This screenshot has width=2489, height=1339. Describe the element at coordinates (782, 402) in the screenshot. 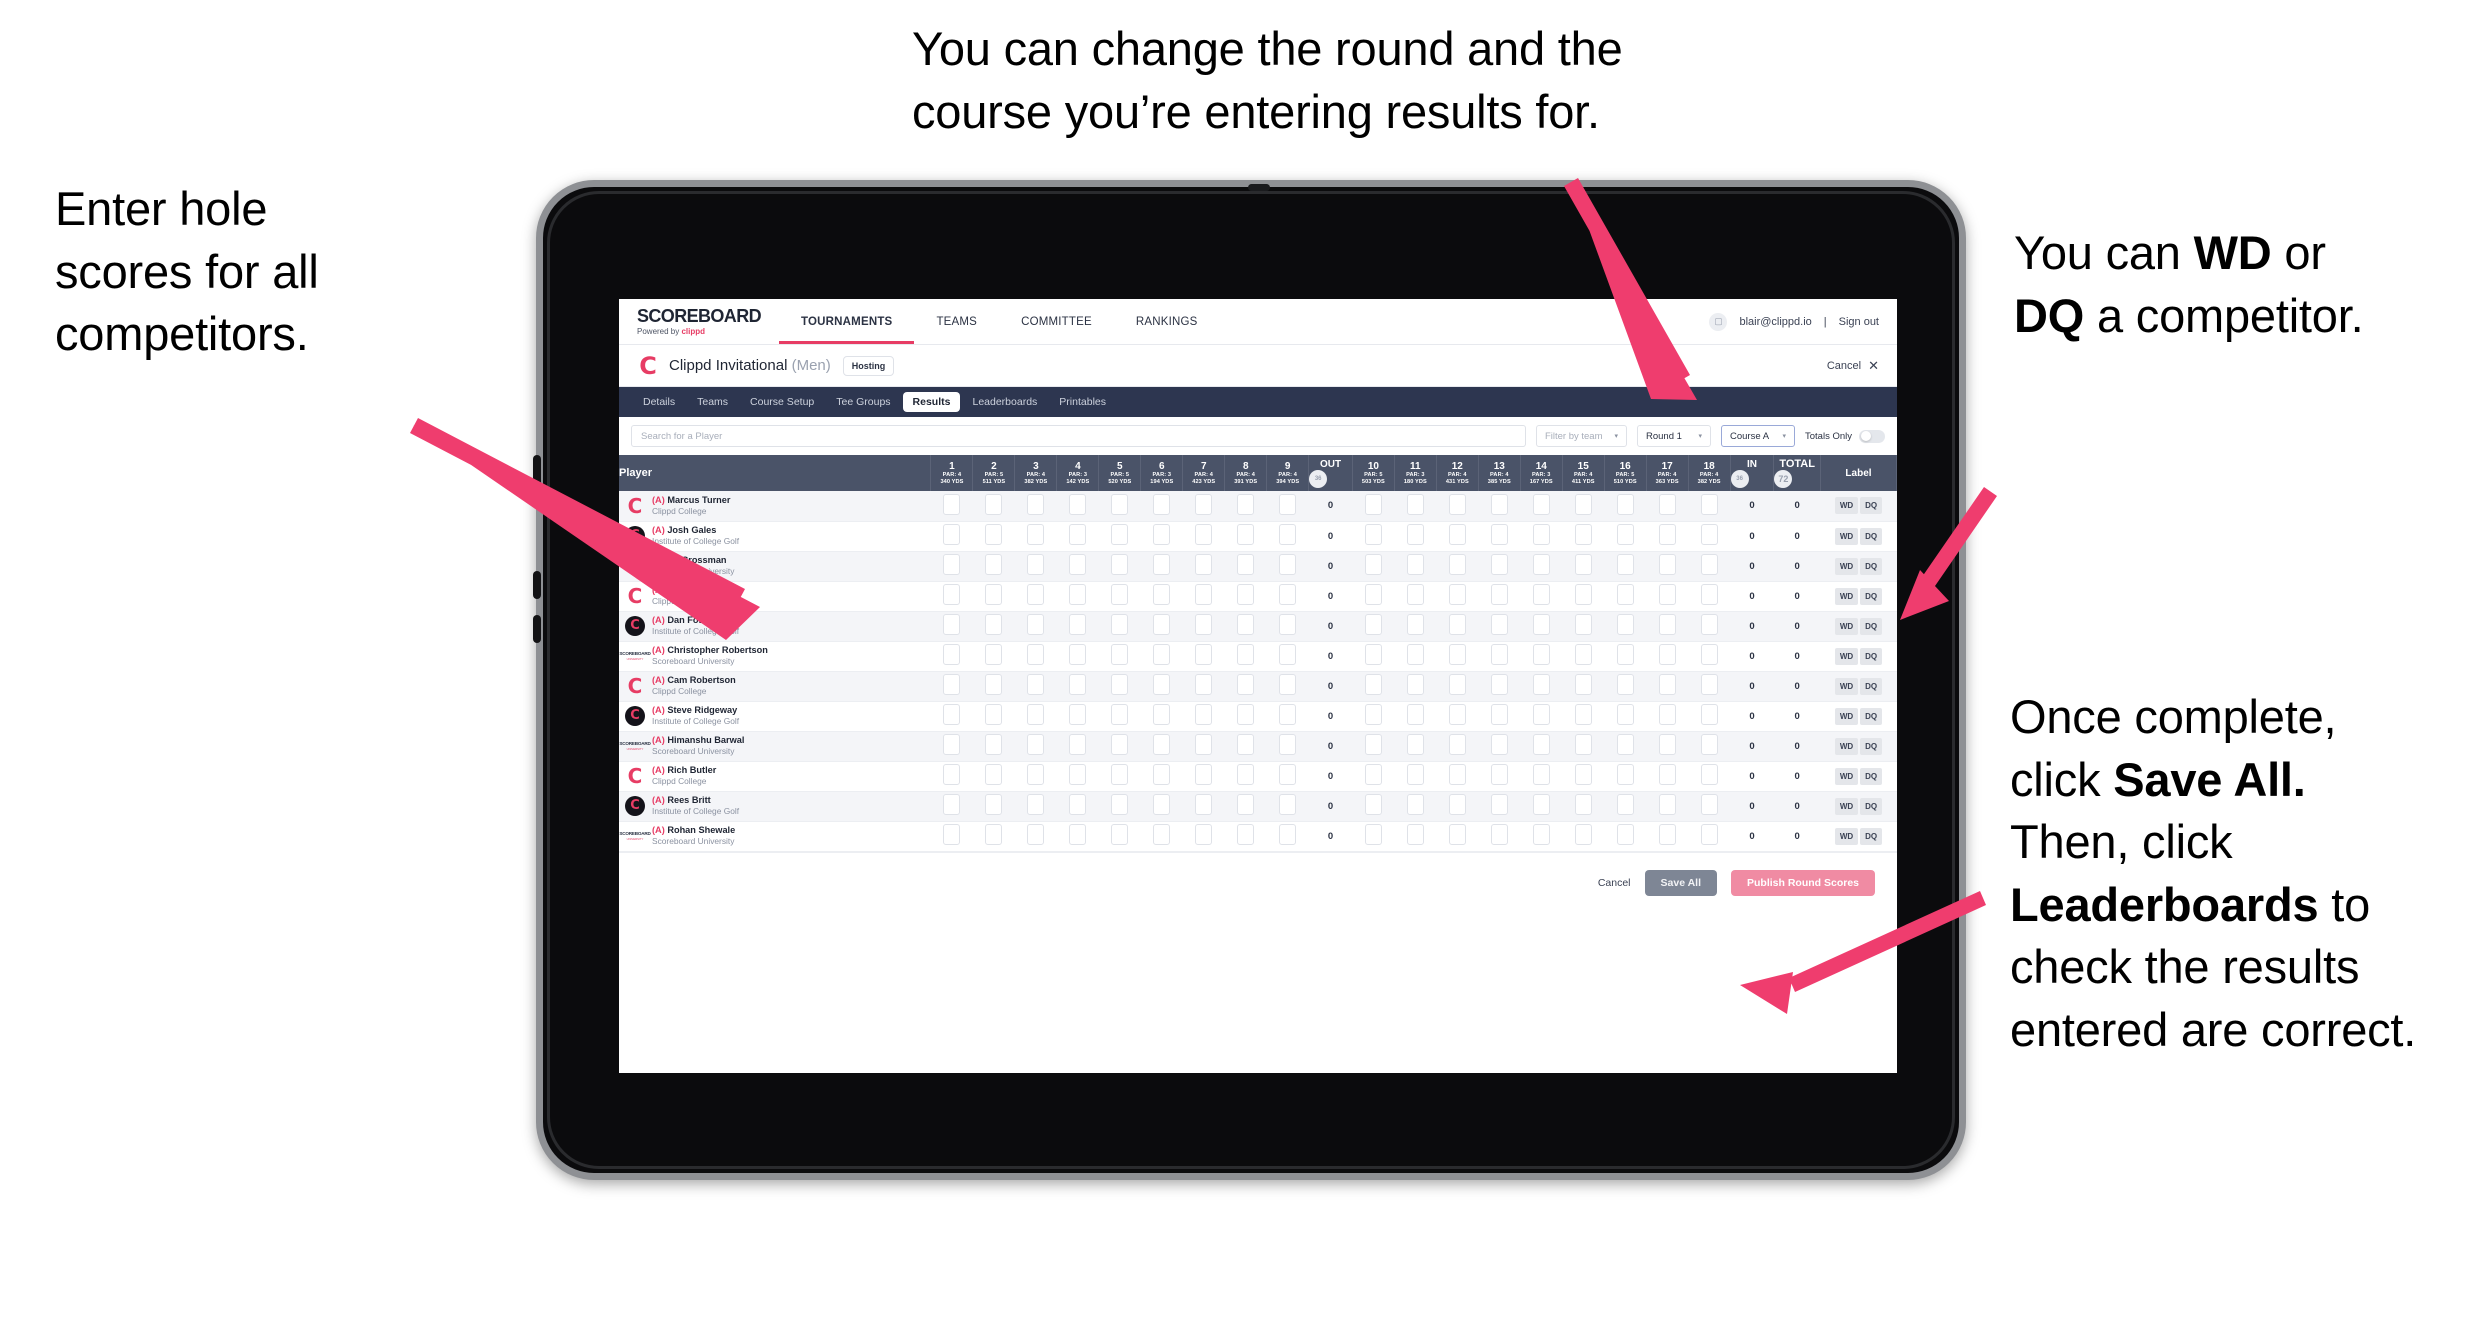

I see `tab-course-setup: Course Setup` at that location.